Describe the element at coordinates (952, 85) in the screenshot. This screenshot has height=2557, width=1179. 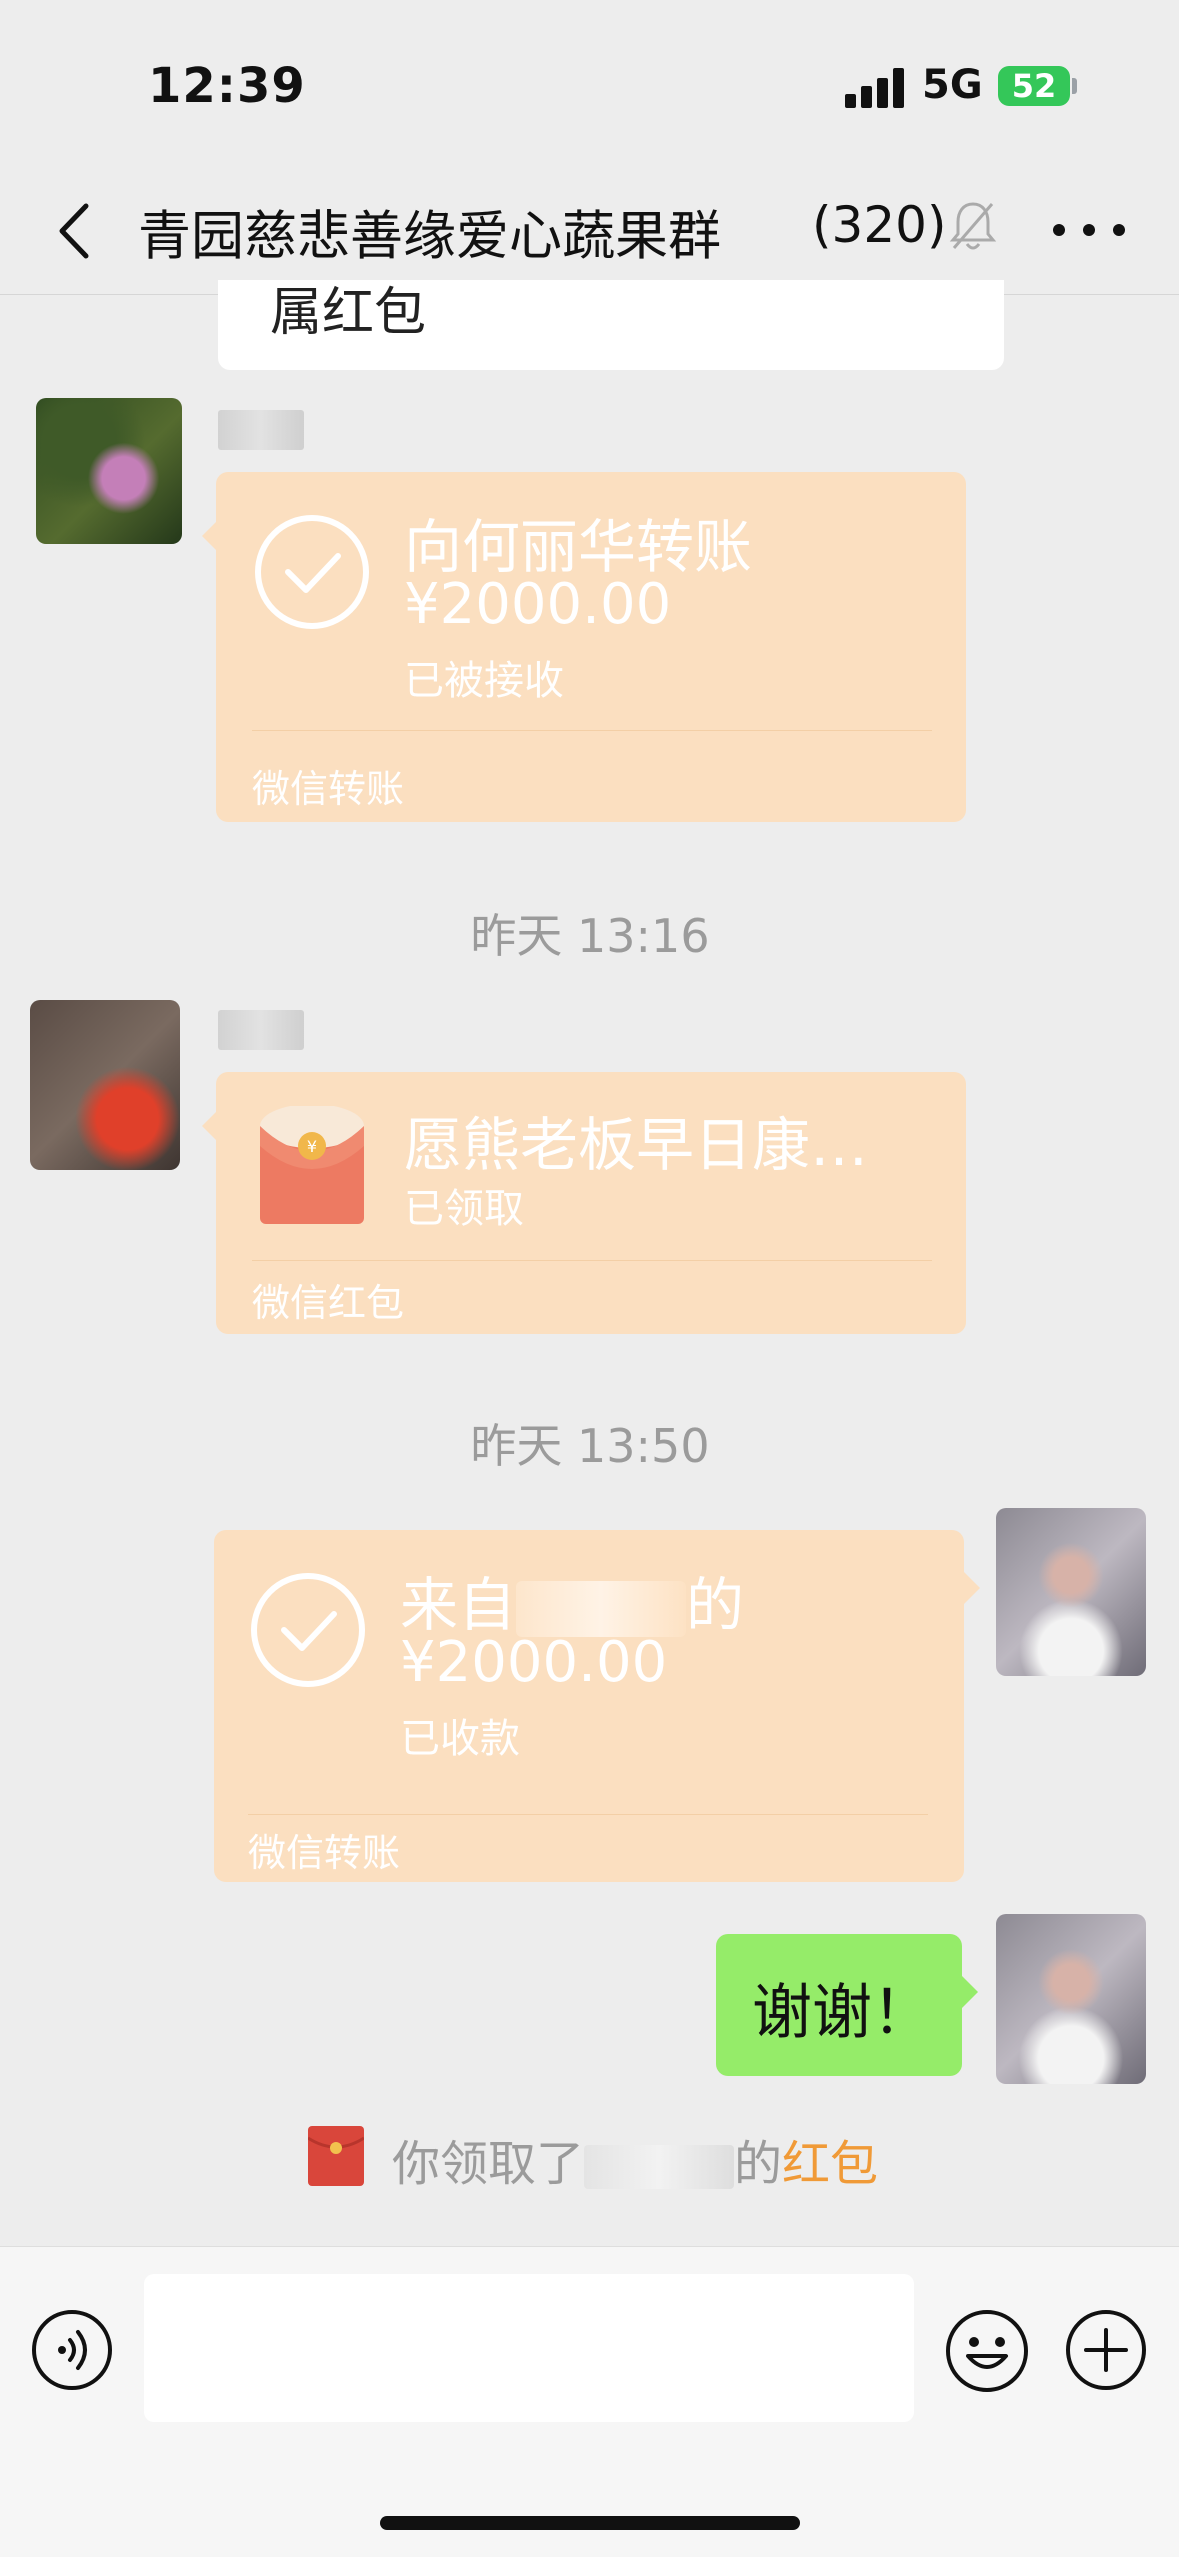
I see `network-type: 5G` at that location.